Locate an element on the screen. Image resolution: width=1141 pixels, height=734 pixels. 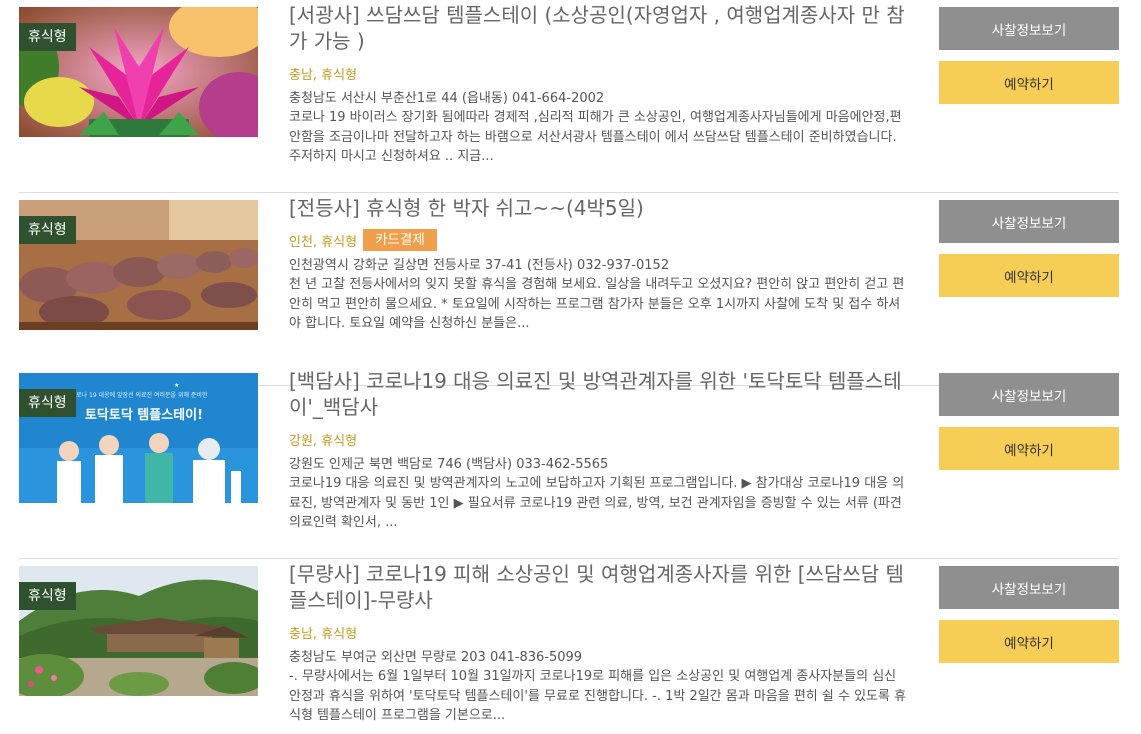
item-address: 충청남도 서산시 부춘산1로 44 (읍내동) 041-664-2002 is located at coordinates (447, 98).